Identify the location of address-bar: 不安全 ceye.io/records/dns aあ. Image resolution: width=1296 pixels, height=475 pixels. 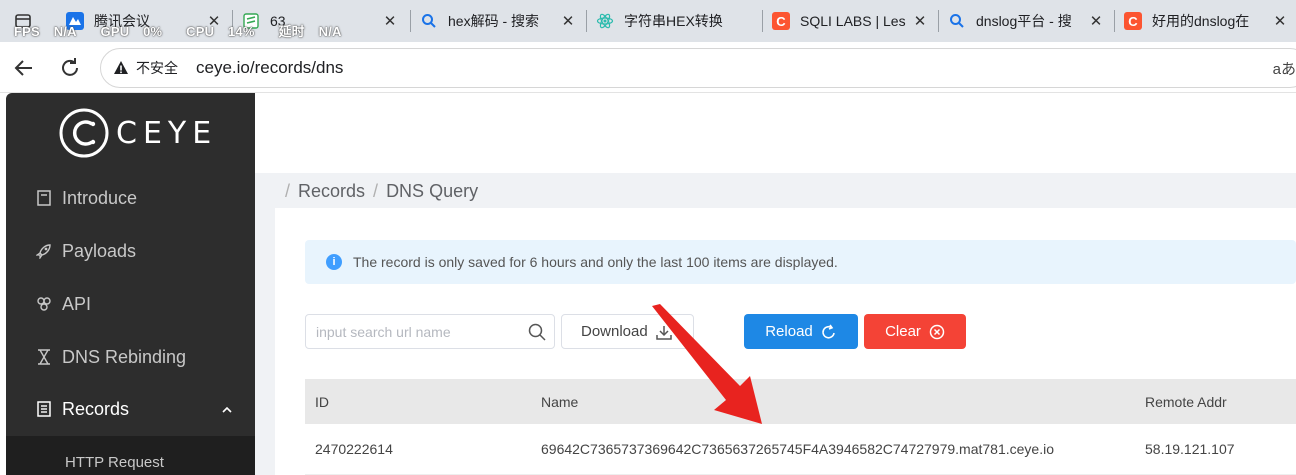
(648, 67).